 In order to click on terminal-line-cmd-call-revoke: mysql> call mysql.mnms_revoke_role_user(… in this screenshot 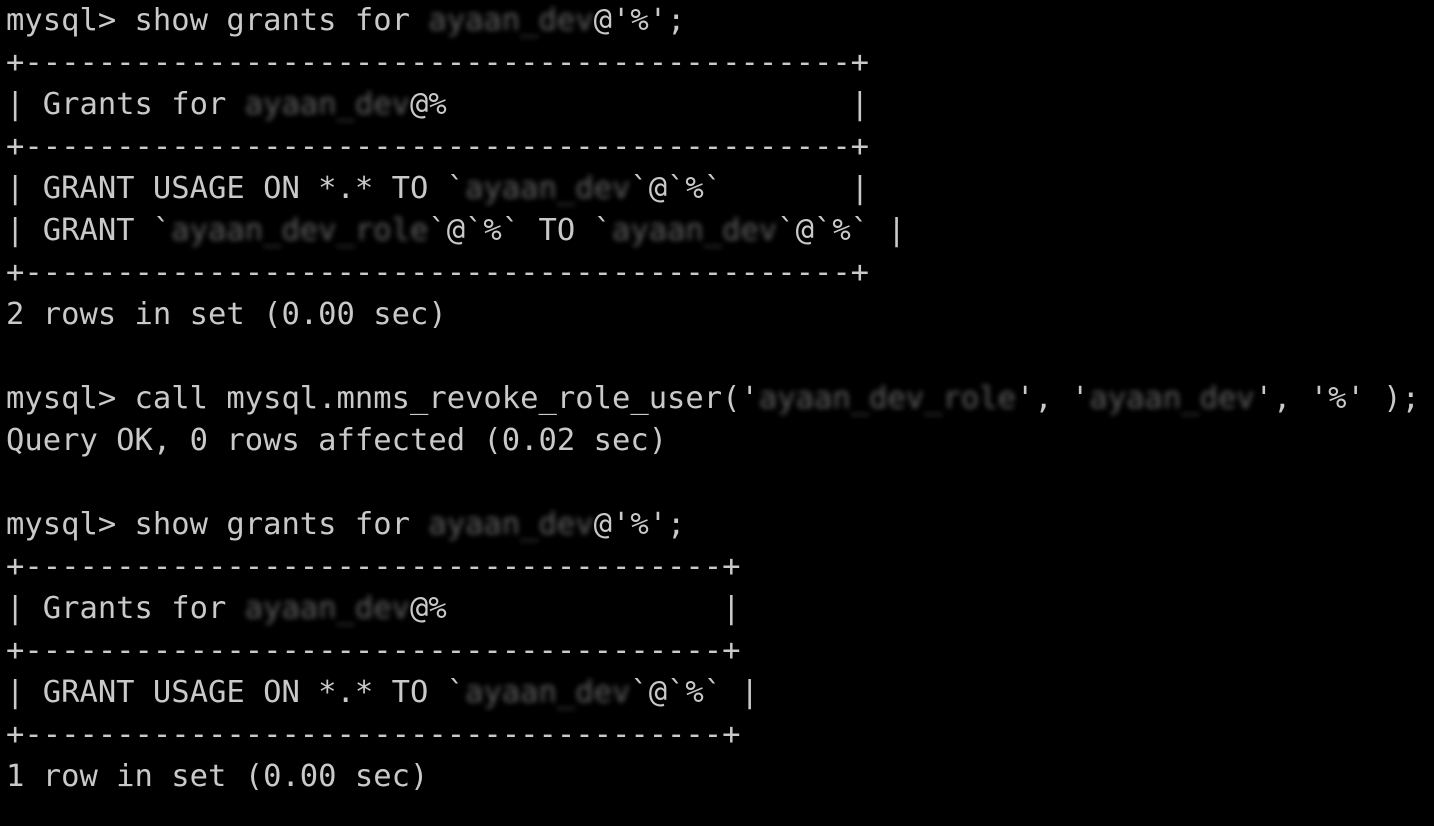, I will do `click(717, 399)`.